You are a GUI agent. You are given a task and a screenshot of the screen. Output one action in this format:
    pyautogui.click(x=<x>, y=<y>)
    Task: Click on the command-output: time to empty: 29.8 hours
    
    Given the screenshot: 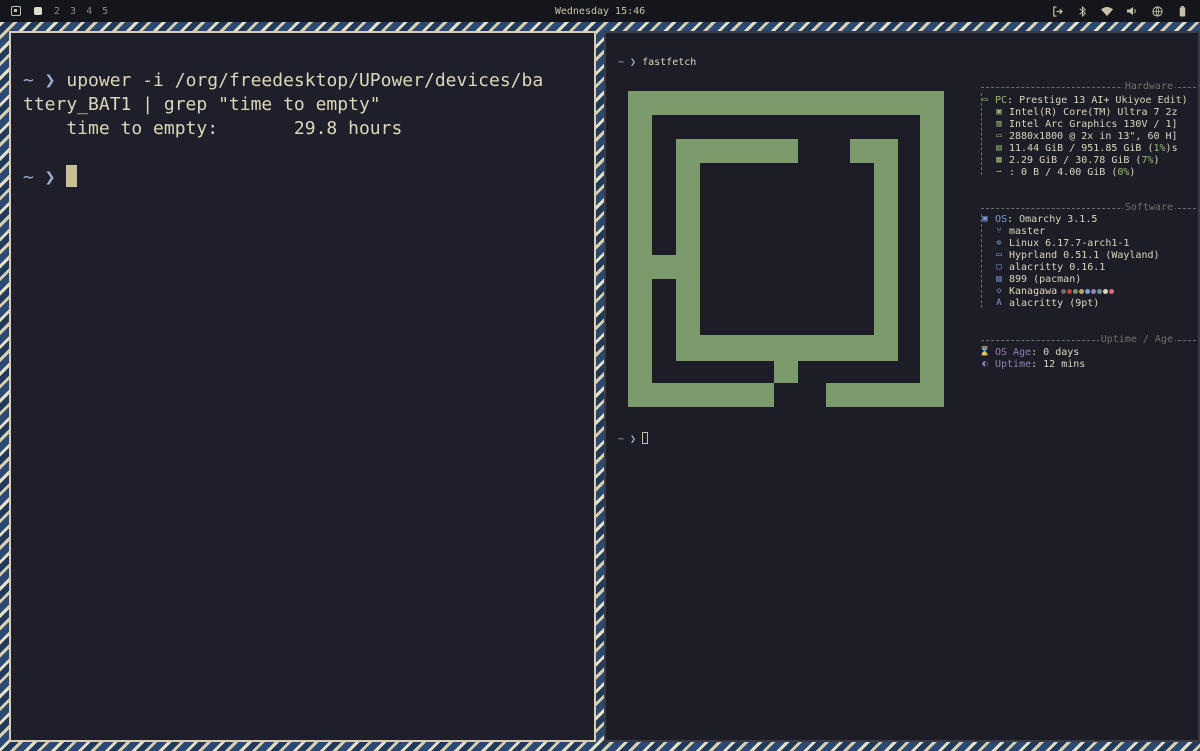 What is the action you would take?
    pyautogui.click(x=213, y=128)
    